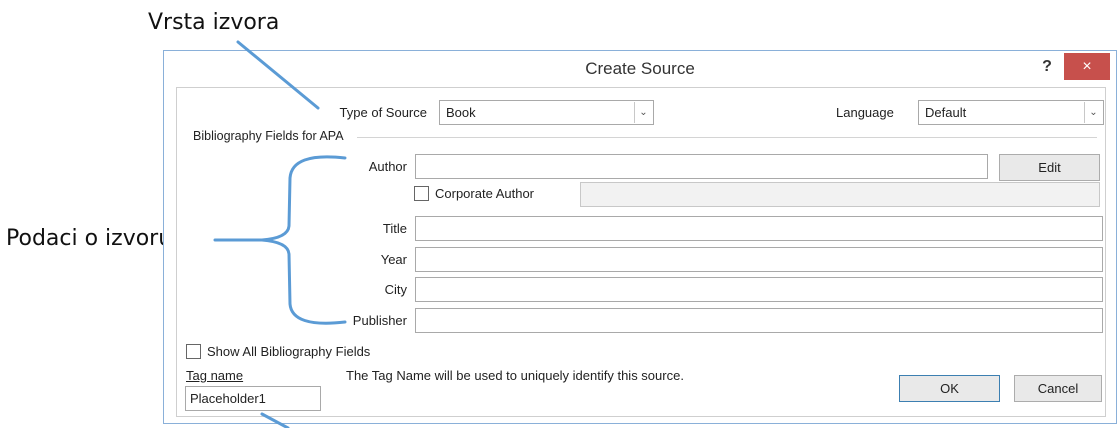 The width and height of the screenshot is (1118, 428). I want to click on help-button: ?, so click(1047, 67).